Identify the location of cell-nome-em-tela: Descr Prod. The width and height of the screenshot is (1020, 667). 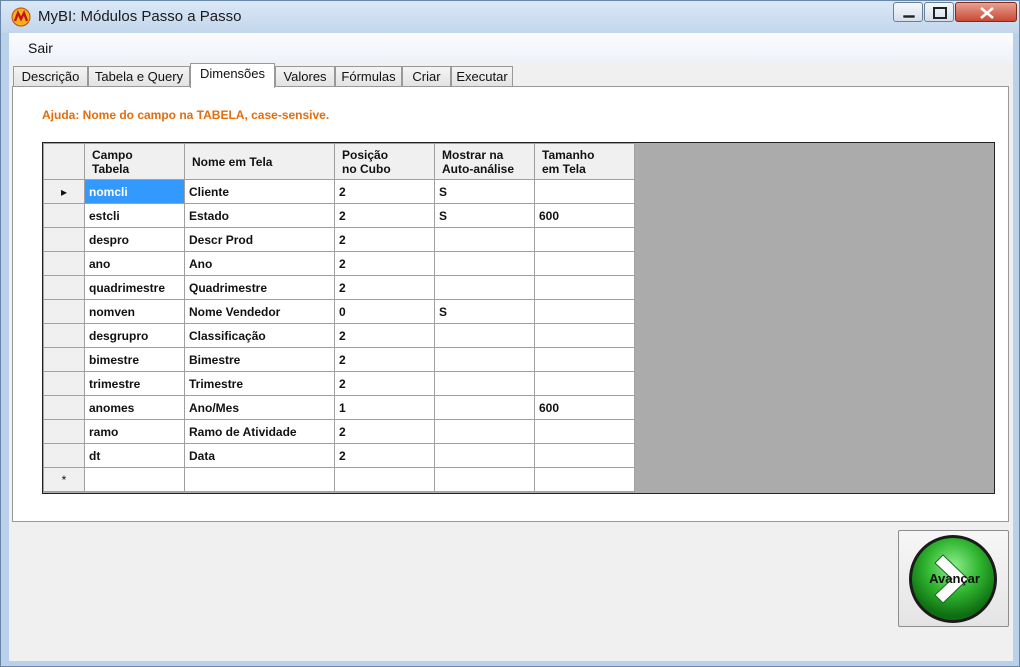
(259, 239).